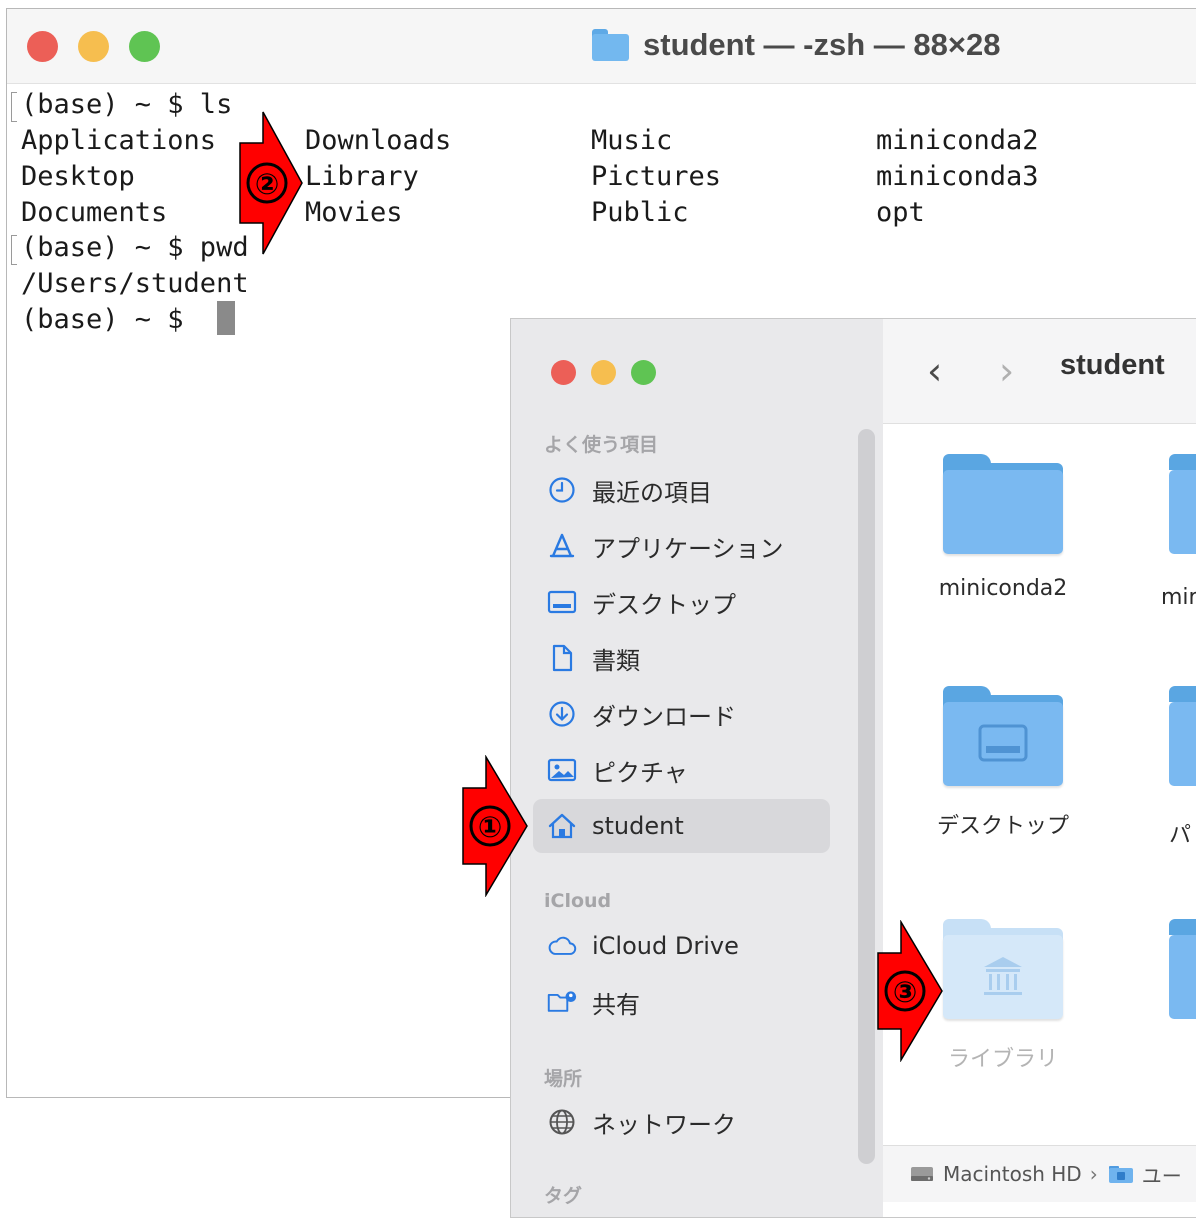  Describe the element at coordinates (957, 140) in the screenshot. I see `ls-entry: miniconda2` at that location.